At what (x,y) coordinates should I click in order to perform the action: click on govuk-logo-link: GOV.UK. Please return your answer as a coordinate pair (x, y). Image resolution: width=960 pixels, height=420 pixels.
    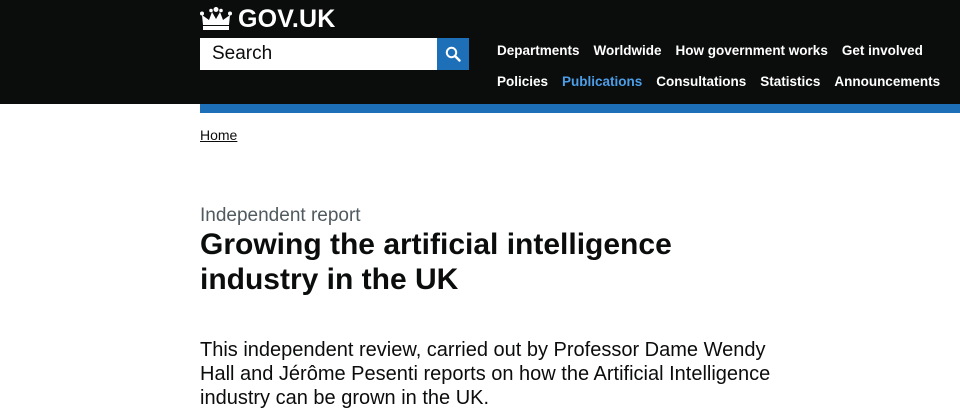
    Looking at the image, I should click on (268, 19).